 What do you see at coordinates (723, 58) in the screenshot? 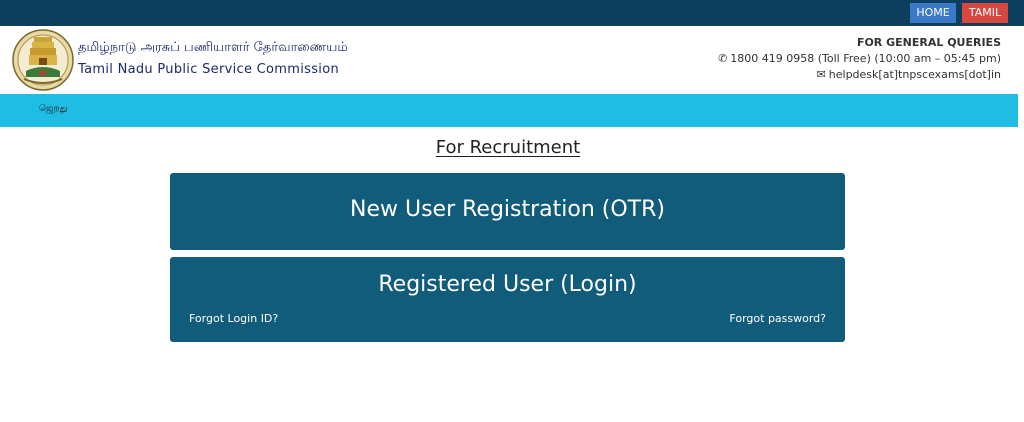
I see `phone-icon: ✆` at bounding box center [723, 58].